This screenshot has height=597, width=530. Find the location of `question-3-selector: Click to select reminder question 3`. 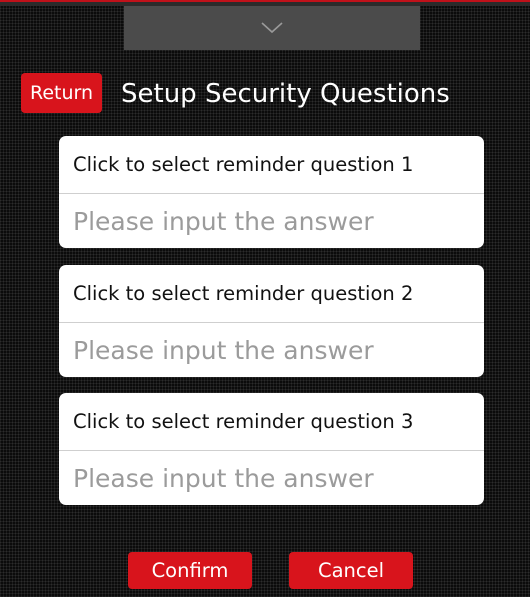

question-3-selector: Click to select reminder question 3 is located at coordinates (271, 422).